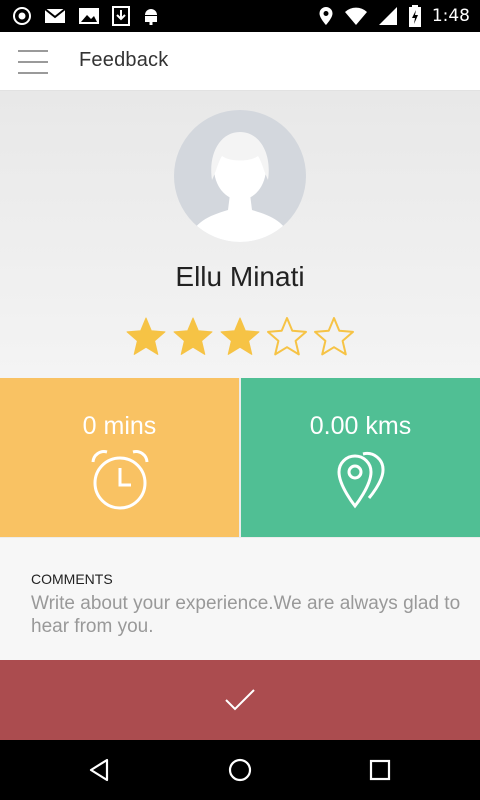 Image resolution: width=480 pixels, height=800 pixels. What do you see at coordinates (22, 16) in the screenshot?
I see `record-icon` at bounding box center [22, 16].